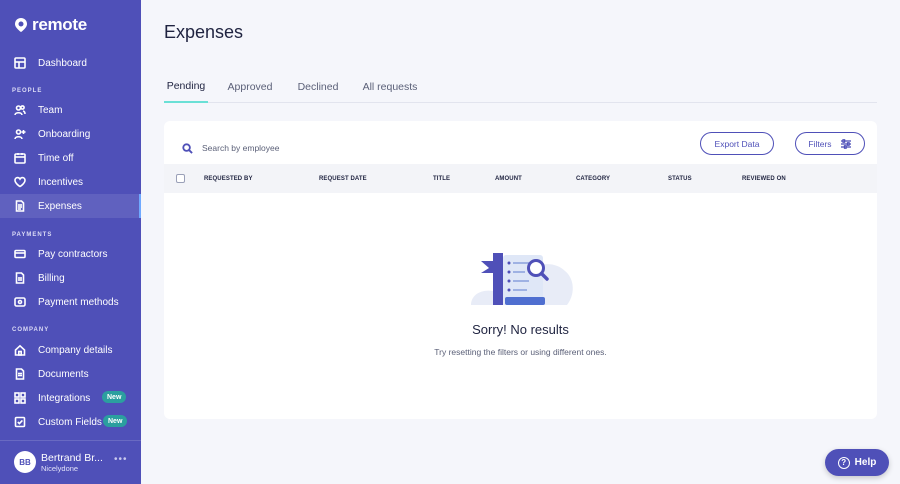  I want to click on sidebar-item-pay-contractors: Pay contractors, so click(70, 254).